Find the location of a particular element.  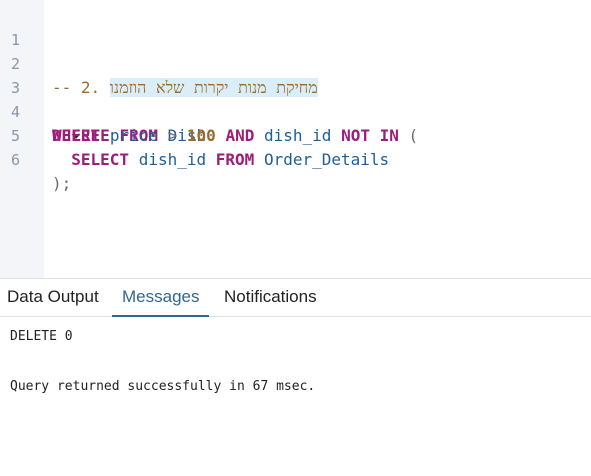

keyword: FROM is located at coordinates (235, 159).